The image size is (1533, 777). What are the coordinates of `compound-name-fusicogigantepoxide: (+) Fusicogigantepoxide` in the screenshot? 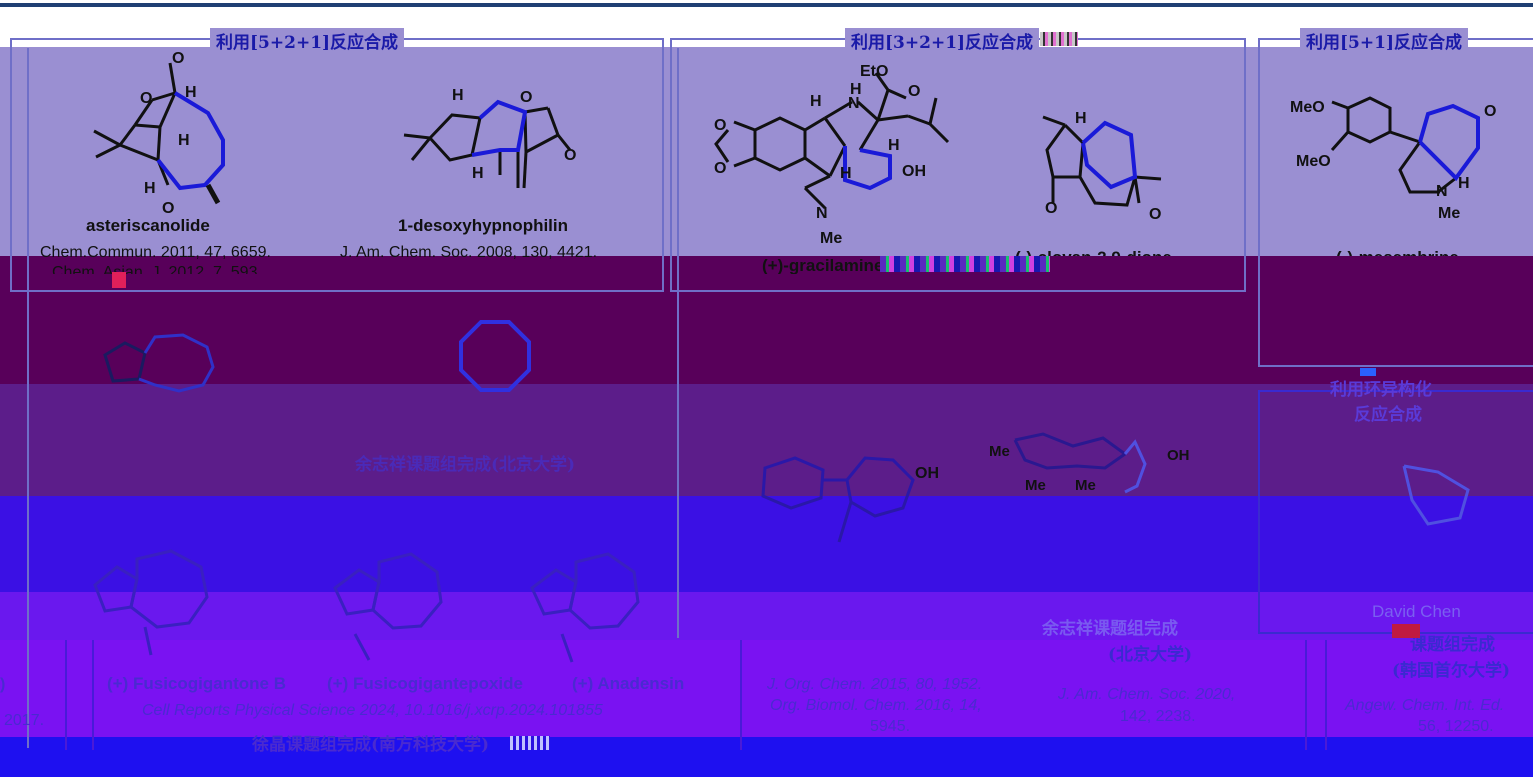 It's located at (425, 683).